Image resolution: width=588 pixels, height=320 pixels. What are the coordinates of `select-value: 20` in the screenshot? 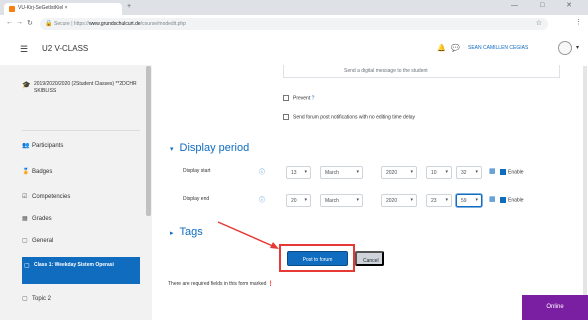 It's located at (294, 201).